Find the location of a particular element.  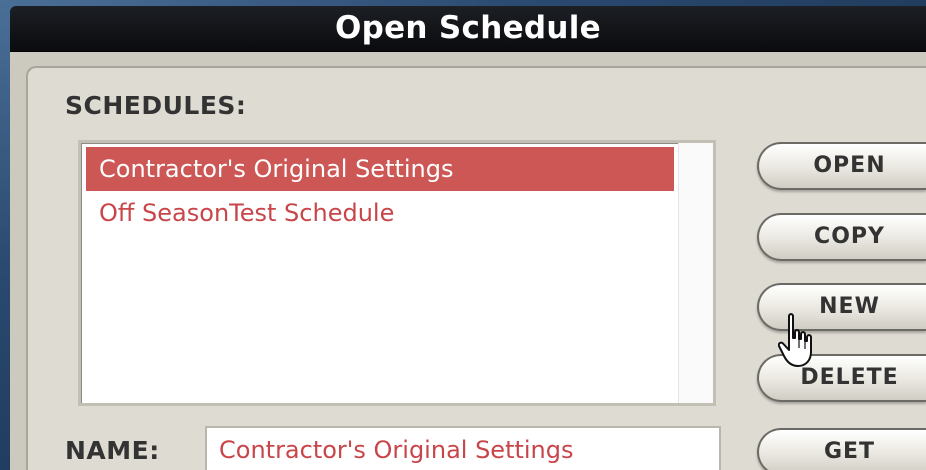

name-label: NAME: is located at coordinates (112, 450).